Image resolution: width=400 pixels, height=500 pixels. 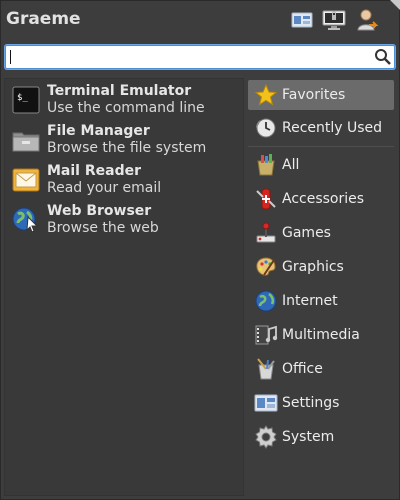 What do you see at coordinates (119, 91) in the screenshot?
I see `app-name: Terminal Emulator` at bounding box center [119, 91].